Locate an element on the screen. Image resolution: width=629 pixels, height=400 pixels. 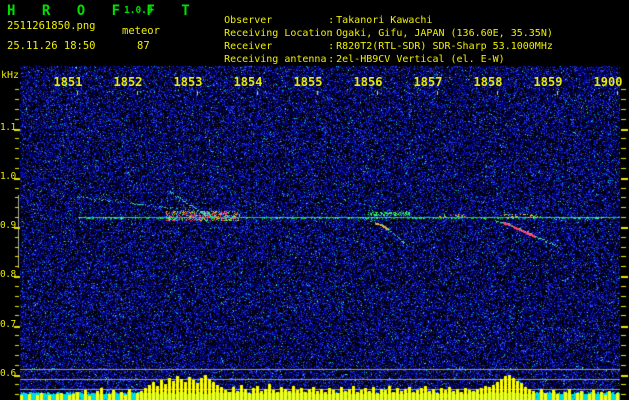
y-tick-label: 0.6 is located at coordinates (8, 373).